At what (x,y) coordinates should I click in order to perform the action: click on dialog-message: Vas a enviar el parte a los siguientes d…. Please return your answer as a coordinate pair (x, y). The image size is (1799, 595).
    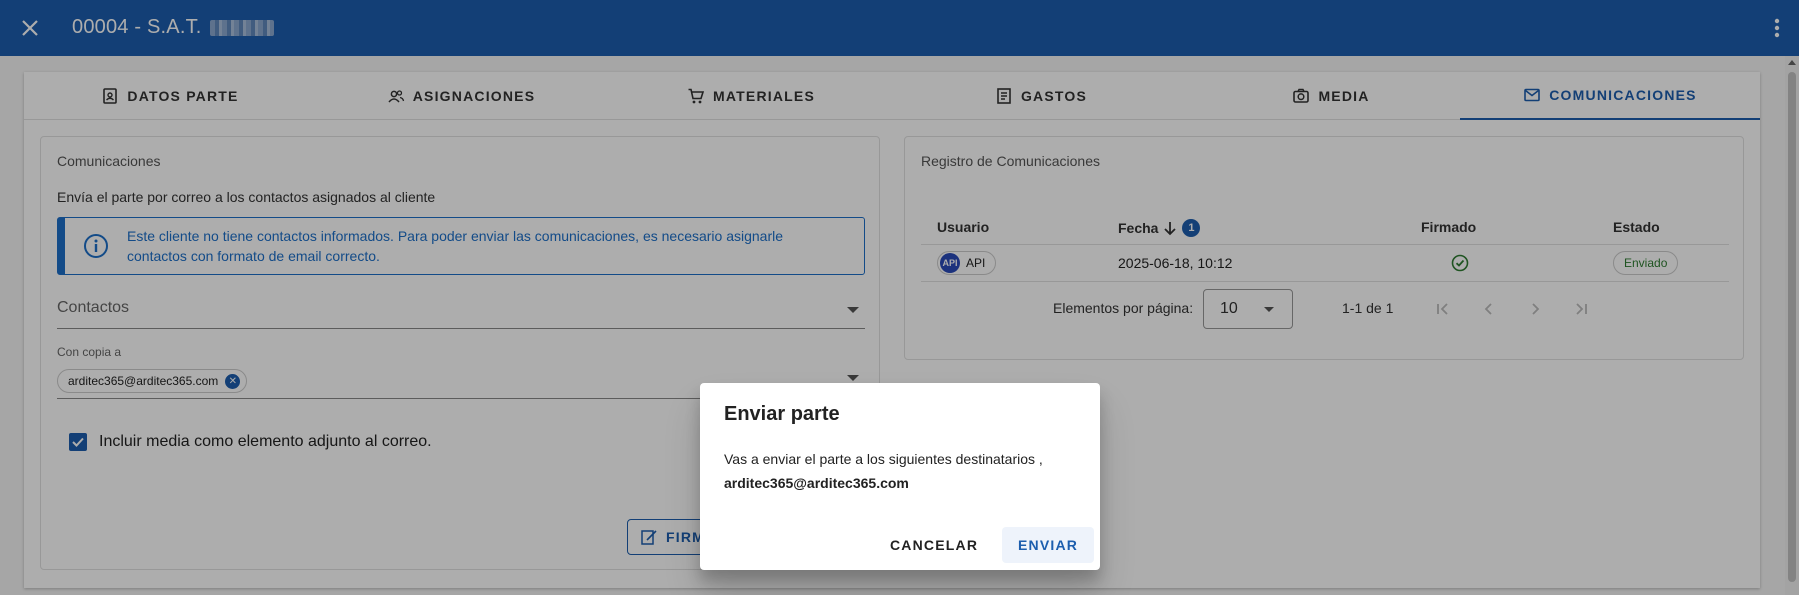
    Looking at the image, I should click on (883, 459).